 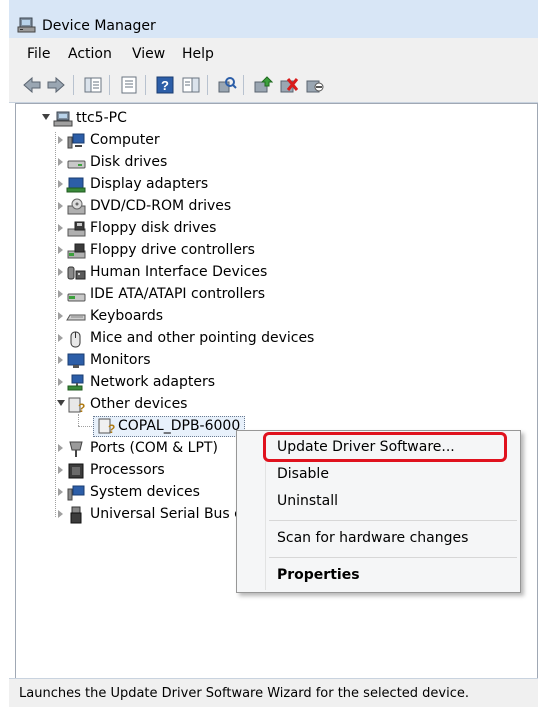 I want to click on mouse-icon, so click(x=75, y=339).